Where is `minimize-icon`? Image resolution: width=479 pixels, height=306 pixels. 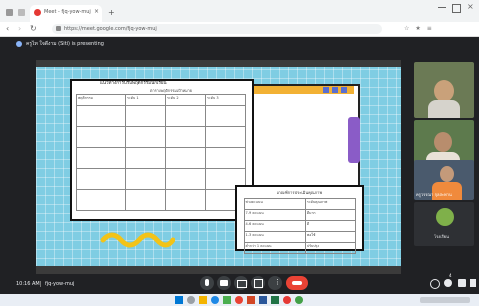
minimize-icon is located at coordinates (442, 7).